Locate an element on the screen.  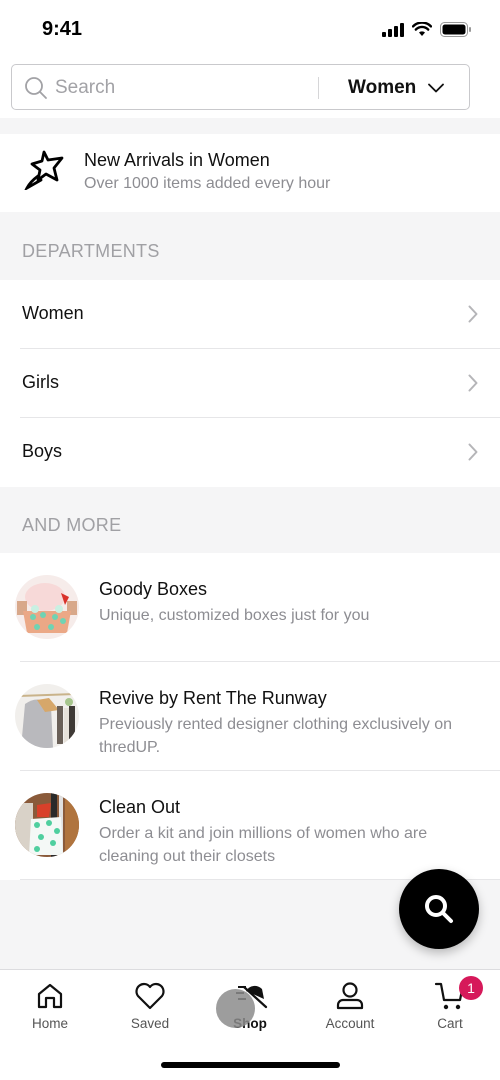
more-item-title: Revive by Rent The Runway is located at coordinates (213, 698).